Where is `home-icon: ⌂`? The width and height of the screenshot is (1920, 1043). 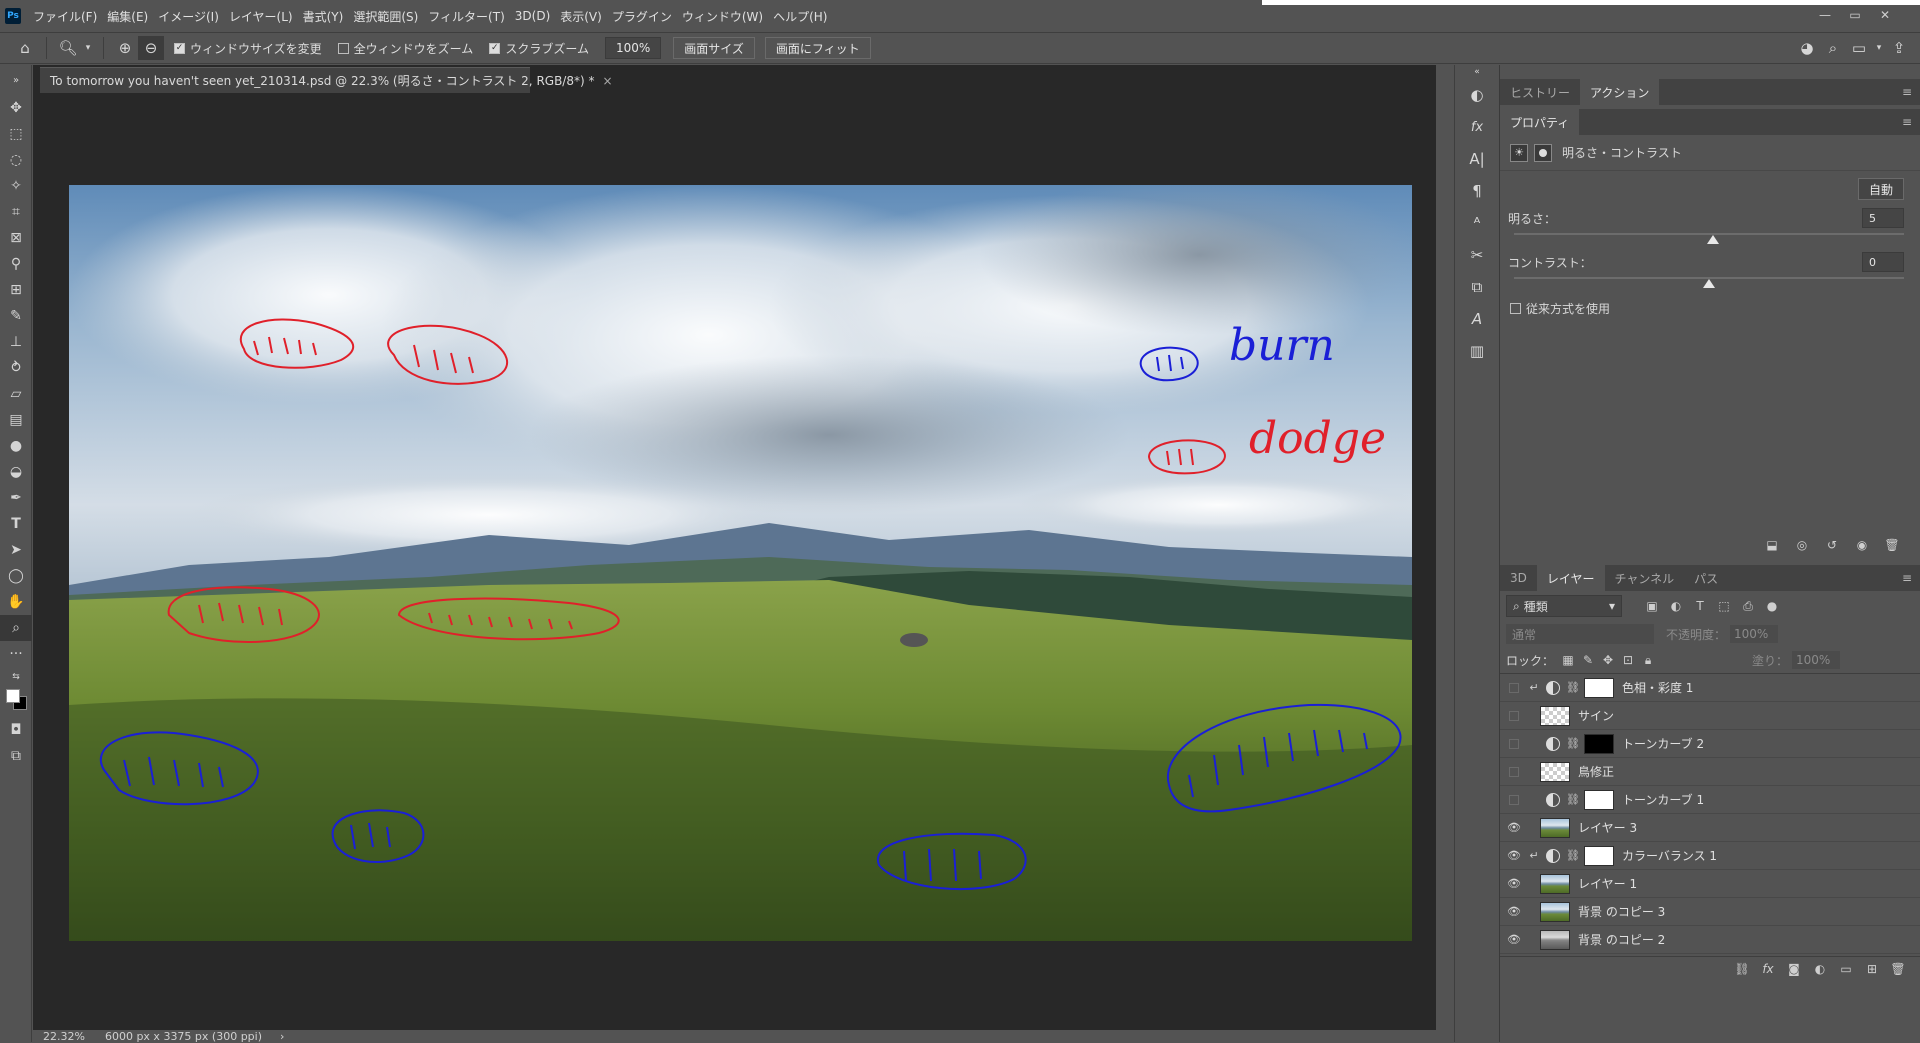
home-icon: ⌂ is located at coordinates (25, 48).